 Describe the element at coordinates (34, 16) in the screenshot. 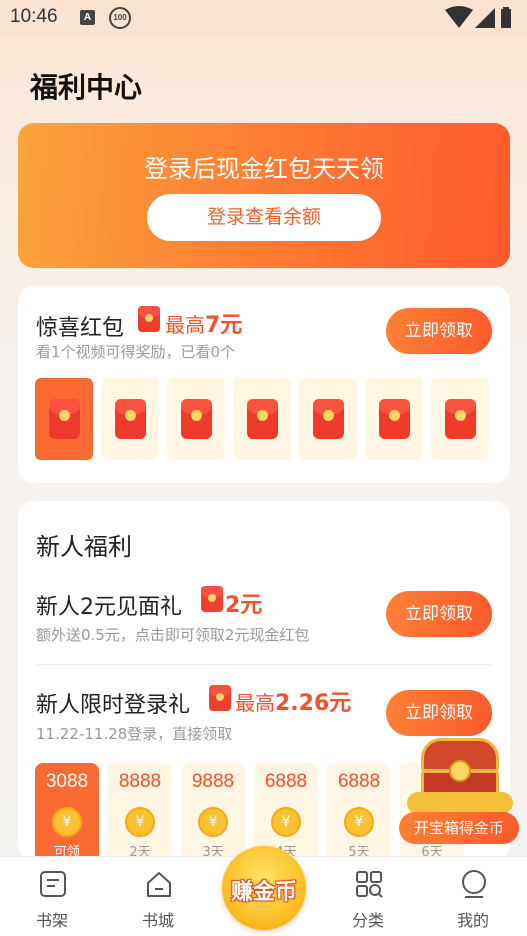

I see `status-time: 10:46` at that location.